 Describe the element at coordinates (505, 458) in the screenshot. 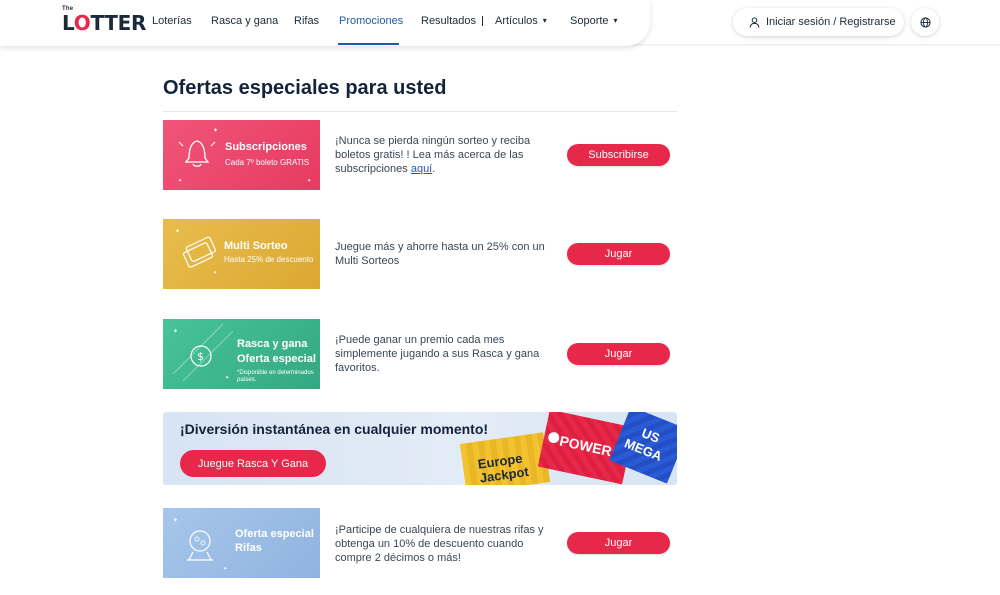

I see `europe-jackpot-card: Europe Jackpot` at that location.